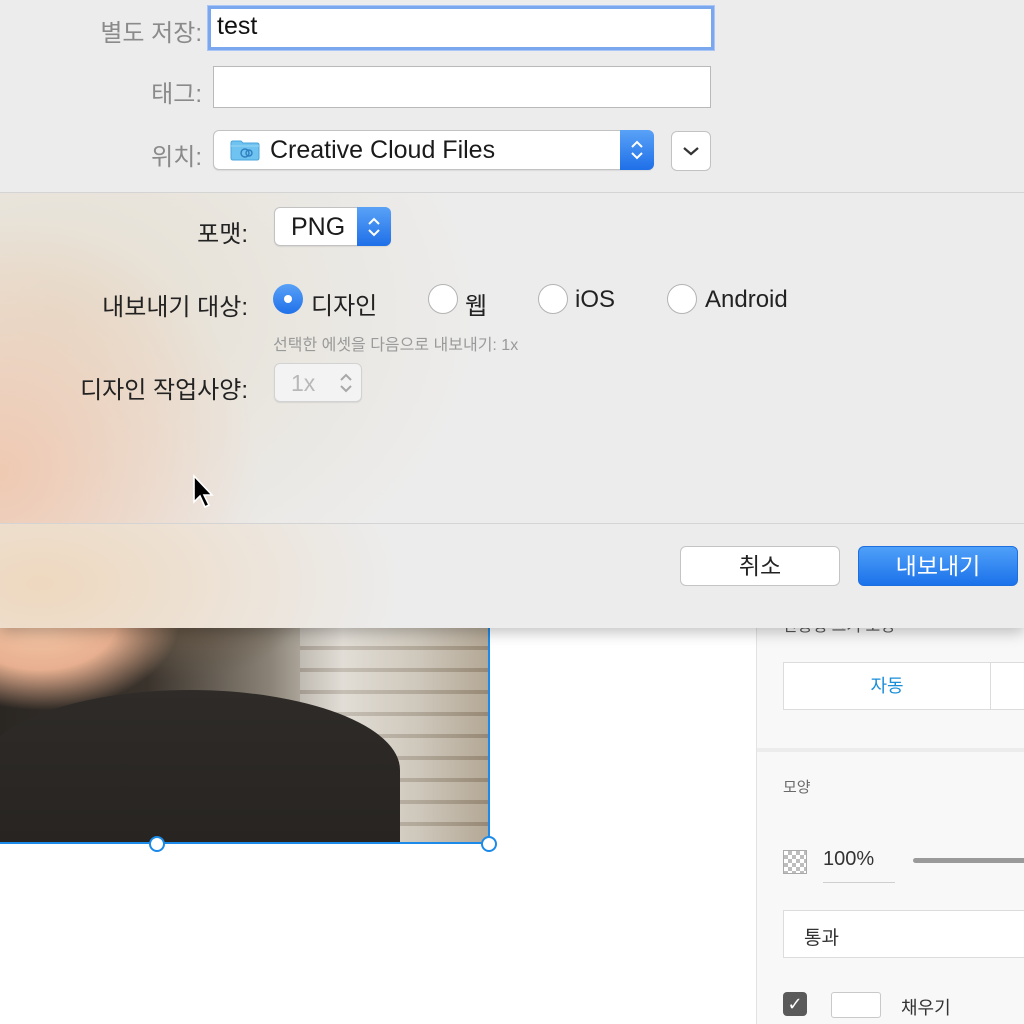 Image resolution: width=1024 pixels, height=1024 pixels. I want to click on tags-field, so click(462, 87).